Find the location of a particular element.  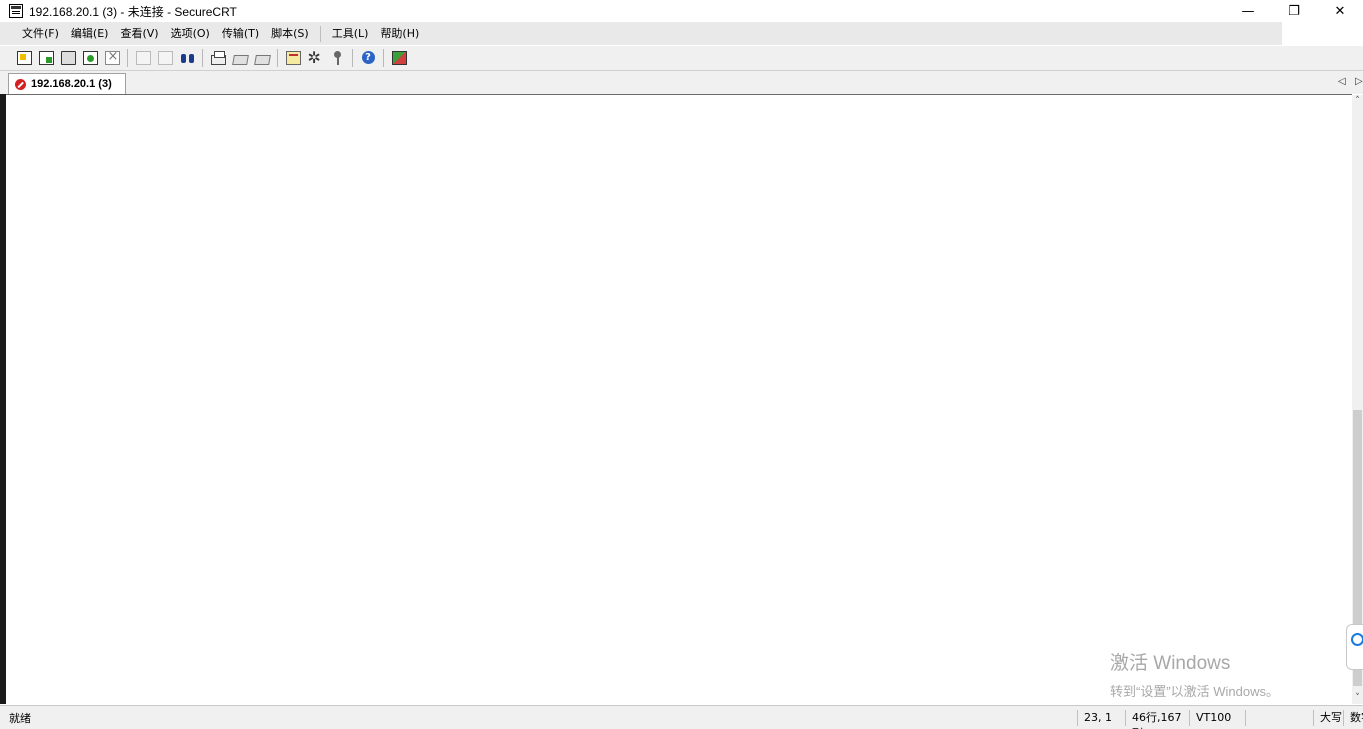

tab-session: 192.168.20.1 (3) is located at coordinates (67, 83).